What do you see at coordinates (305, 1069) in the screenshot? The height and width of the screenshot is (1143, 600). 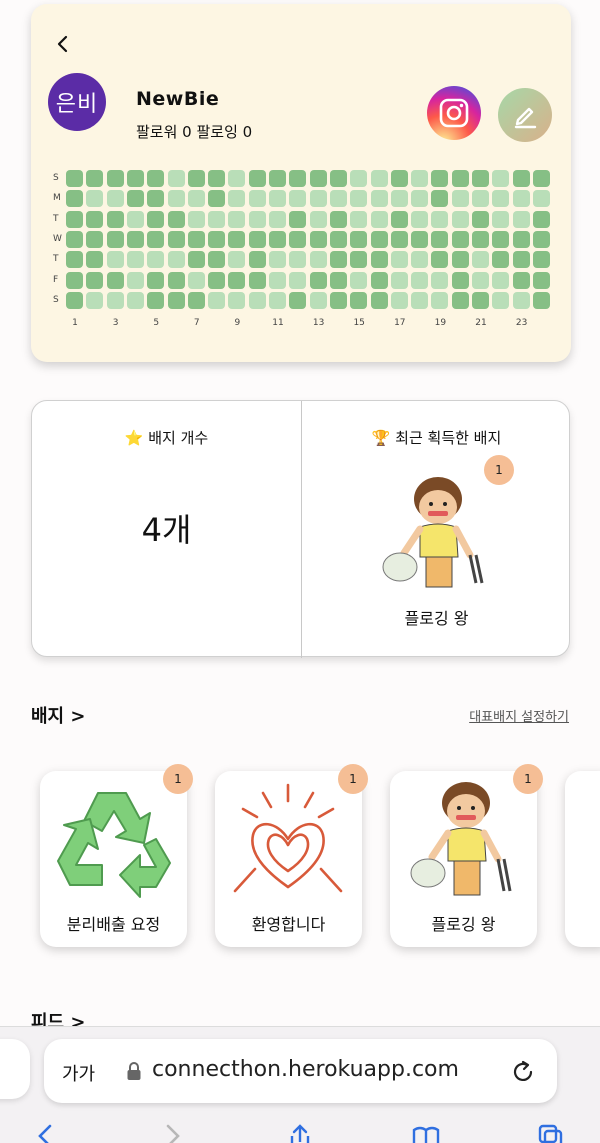 I see `url-text: connecthon.herokuapp.com` at bounding box center [305, 1069].